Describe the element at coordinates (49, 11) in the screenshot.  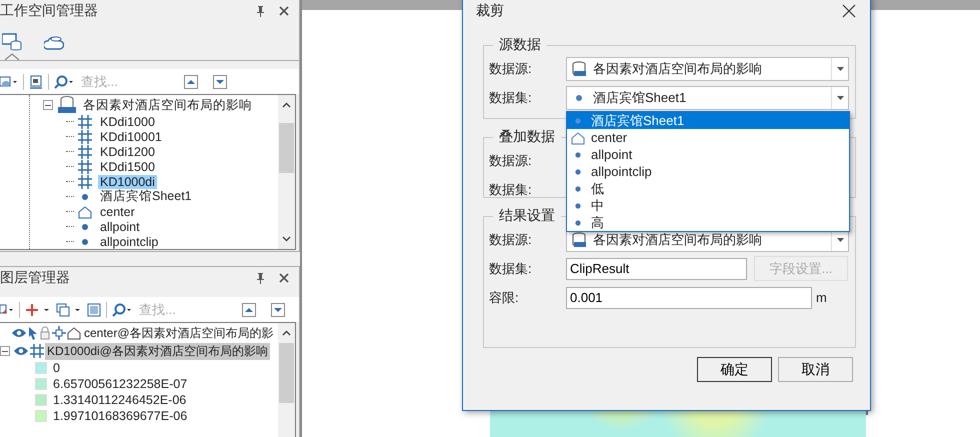
I see `panel-title: 工作空间管理器` at that location.